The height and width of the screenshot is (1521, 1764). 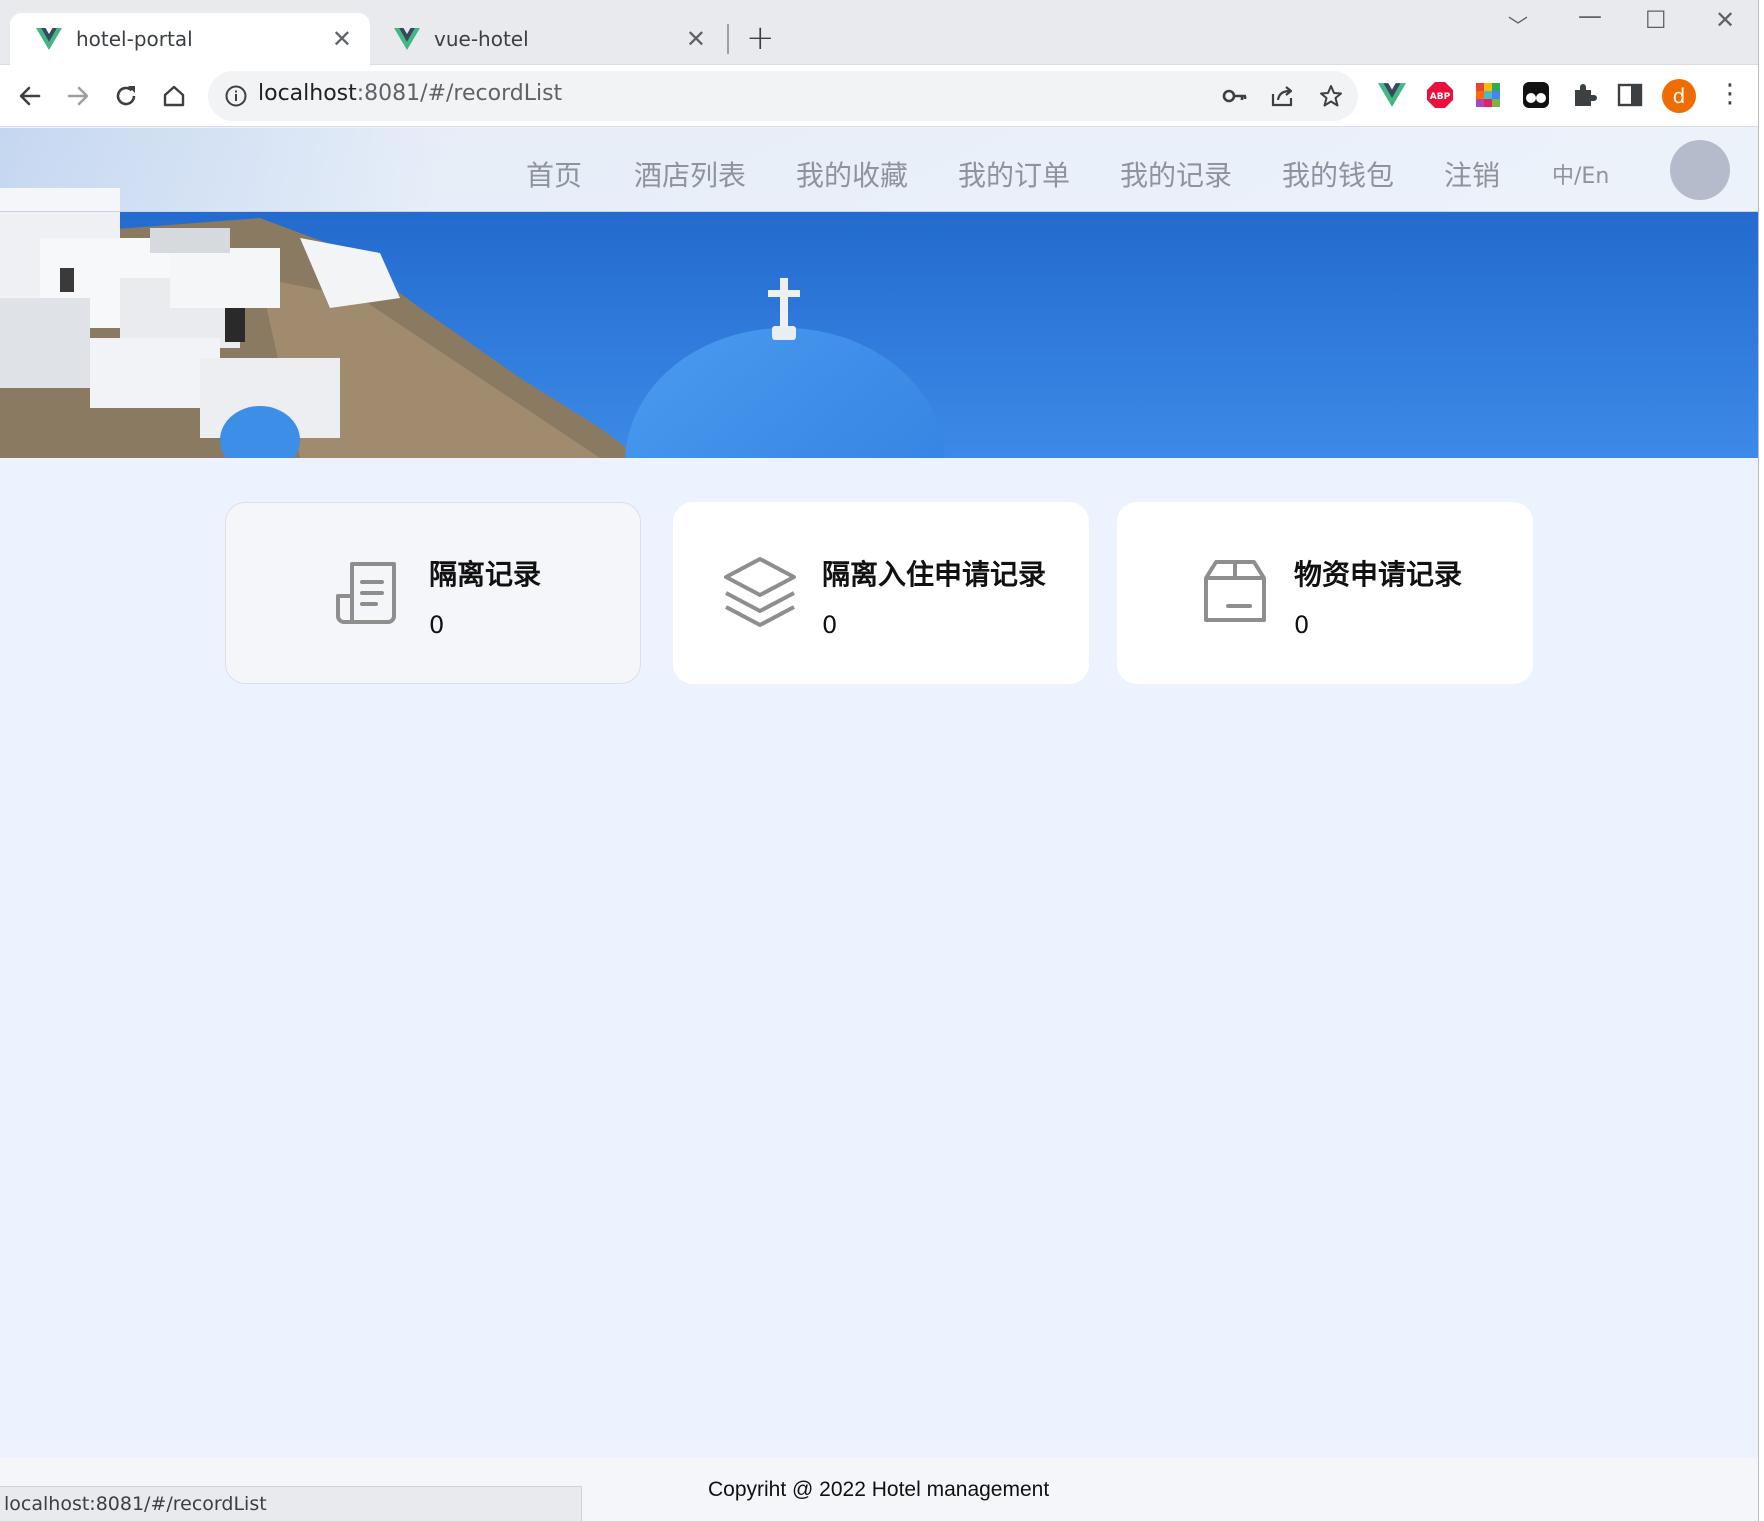 I want to click on nav-wallet: 我的钱包, so click(x=1338, y=174).